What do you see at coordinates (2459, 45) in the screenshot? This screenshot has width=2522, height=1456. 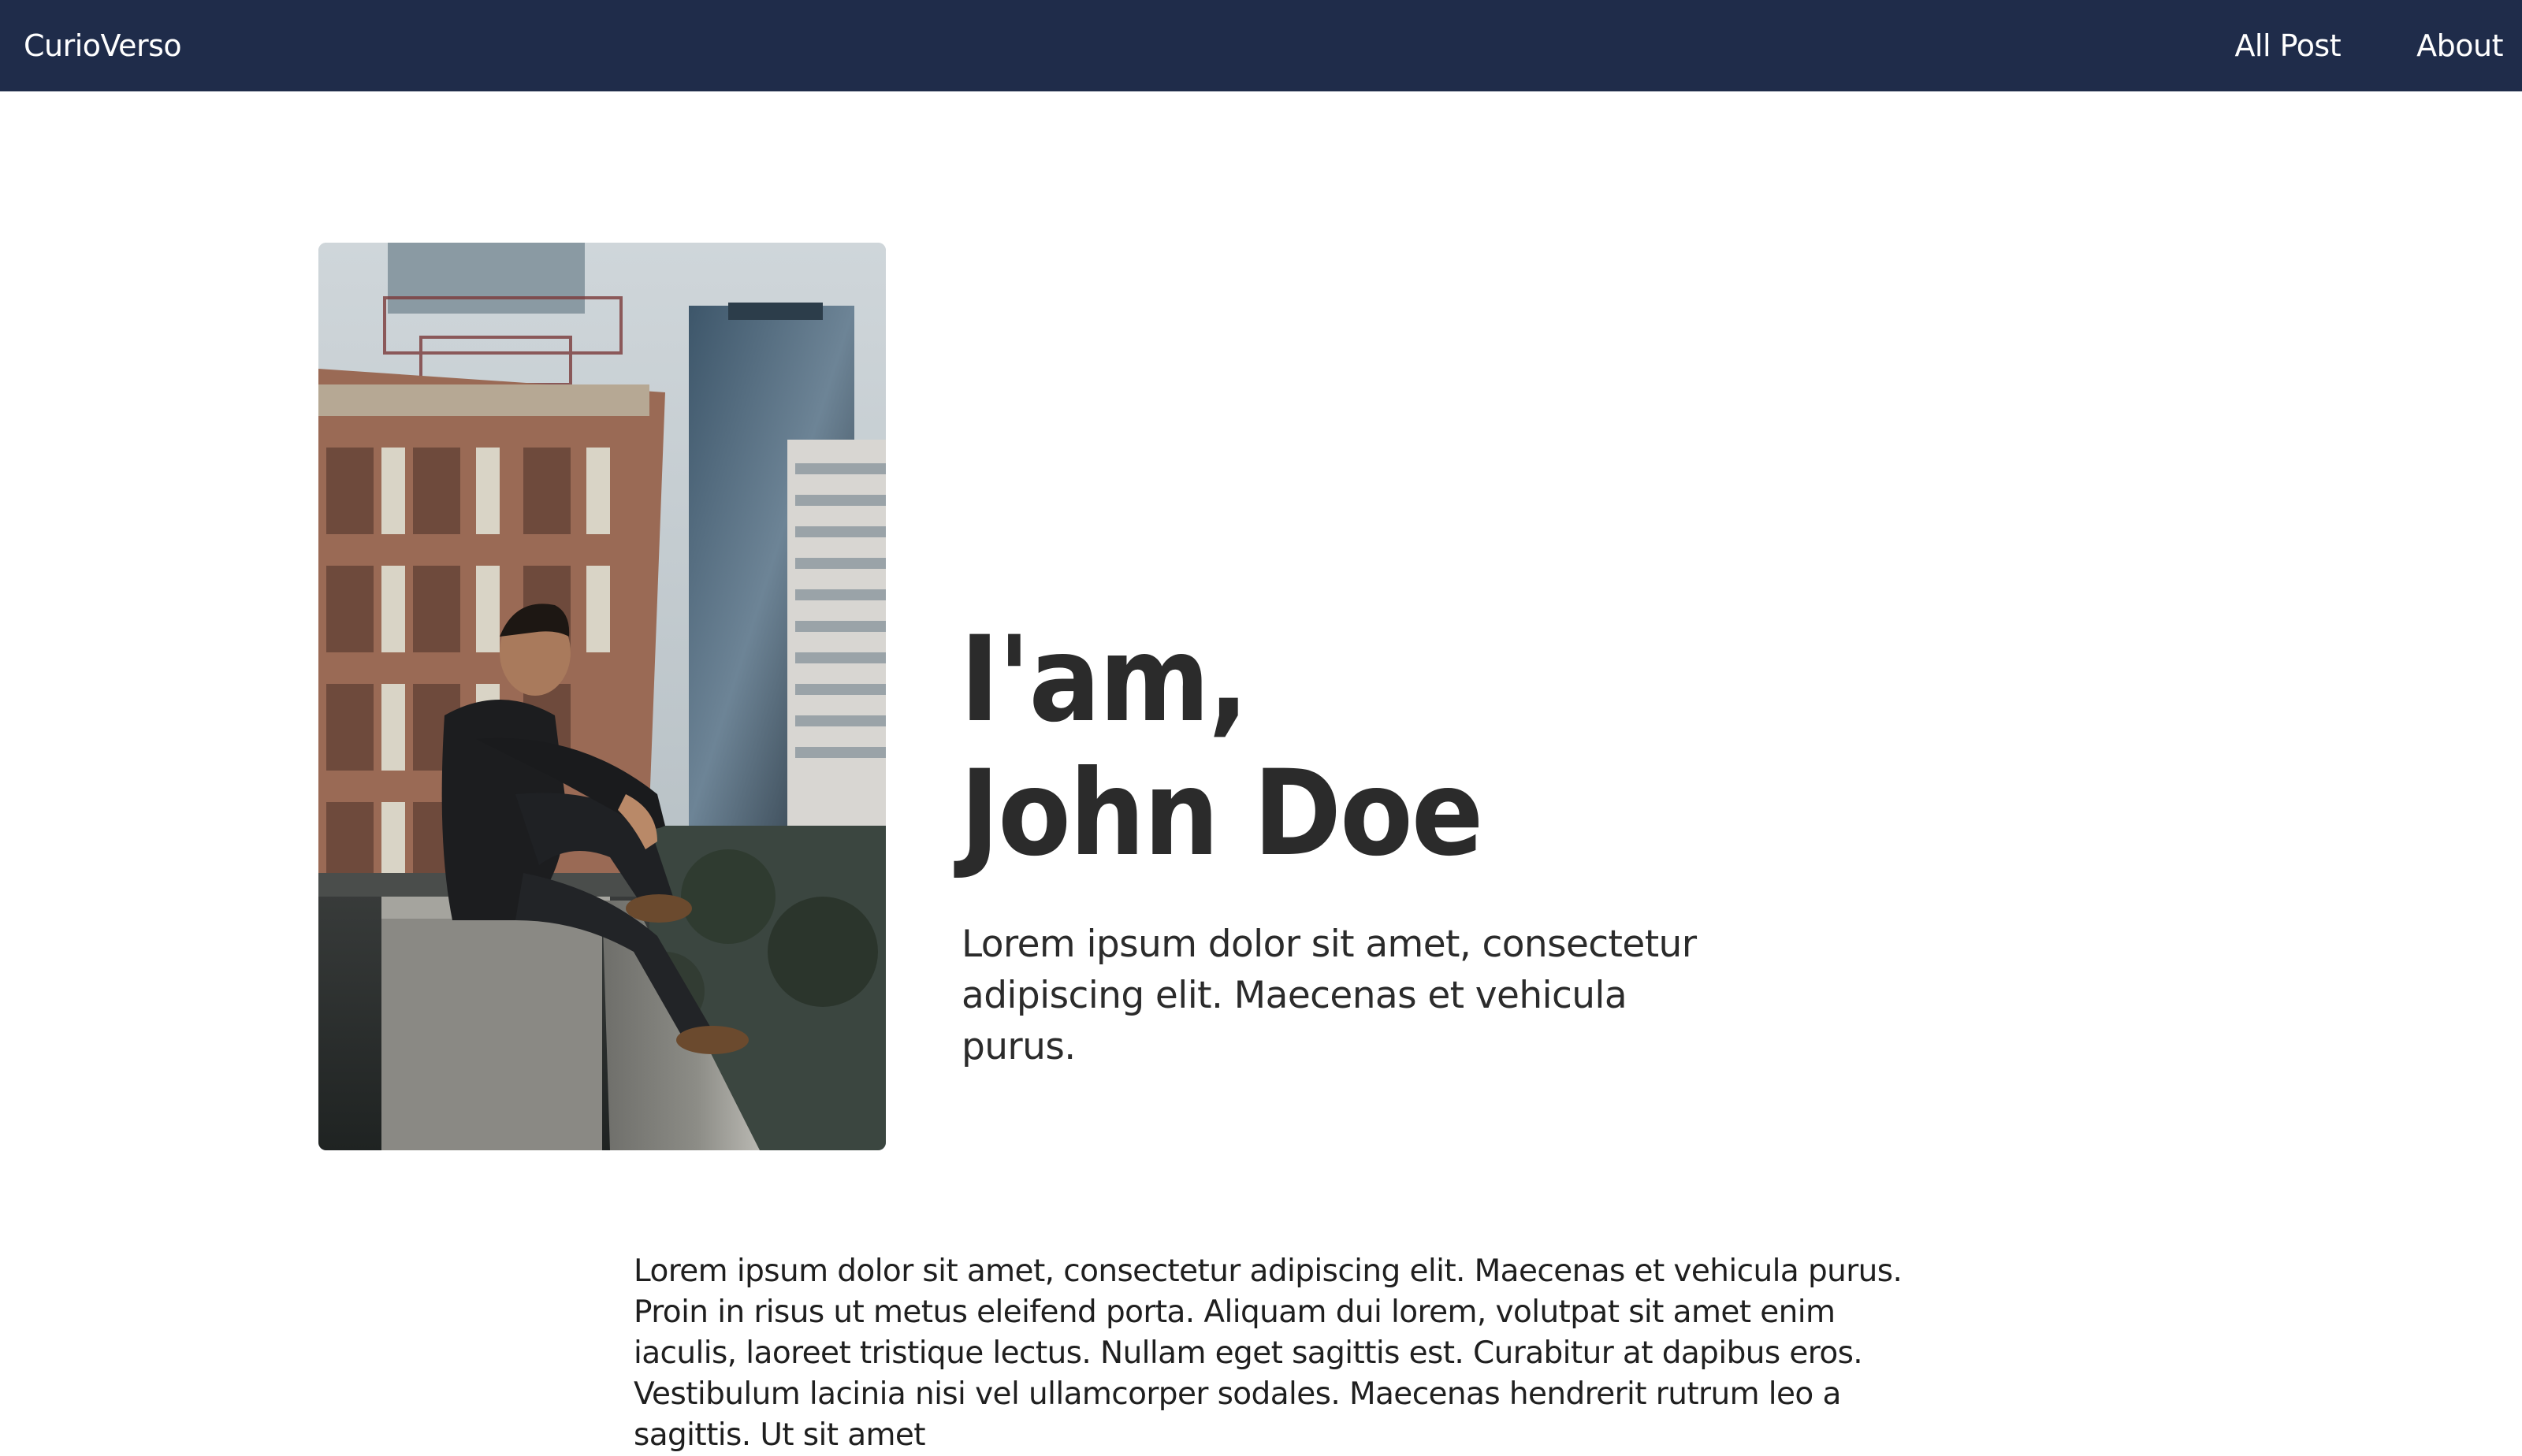 I see `nav-link-about: About` at bounding box center [2459, 45].